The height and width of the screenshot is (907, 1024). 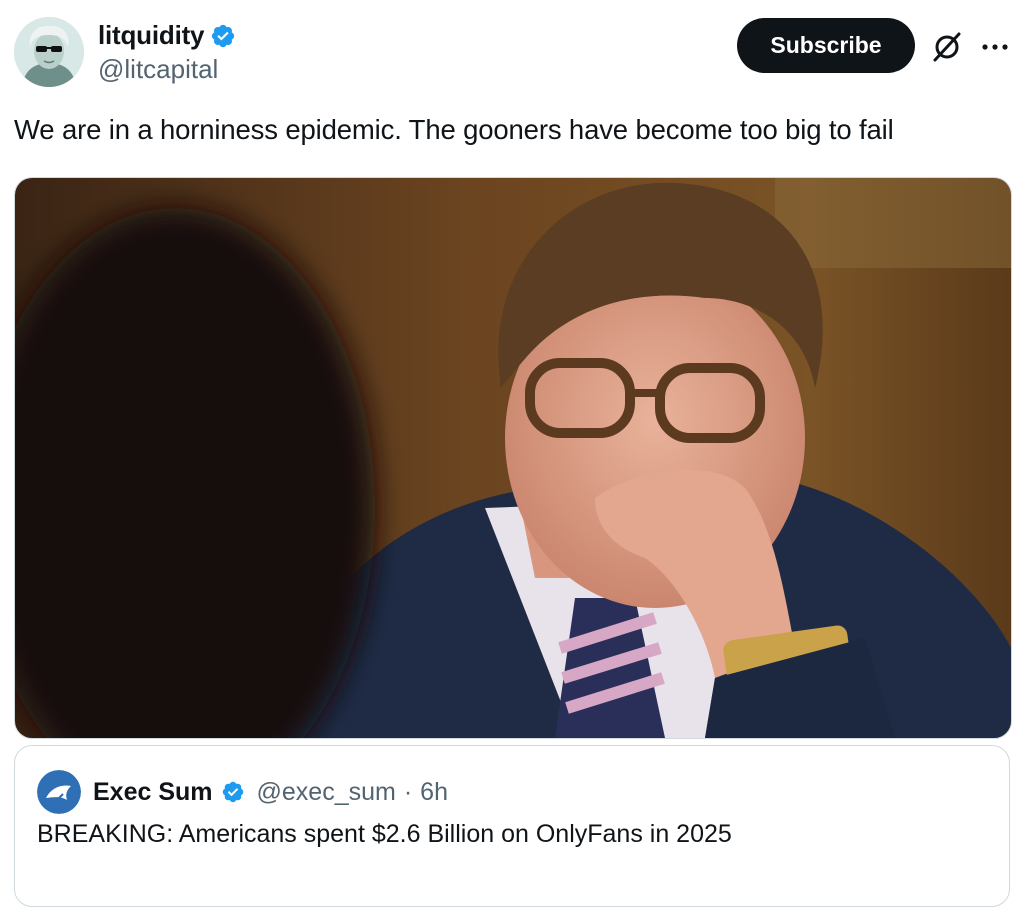 I want to click on quote-handle: @exec_sum, so click(x=326, y=792).